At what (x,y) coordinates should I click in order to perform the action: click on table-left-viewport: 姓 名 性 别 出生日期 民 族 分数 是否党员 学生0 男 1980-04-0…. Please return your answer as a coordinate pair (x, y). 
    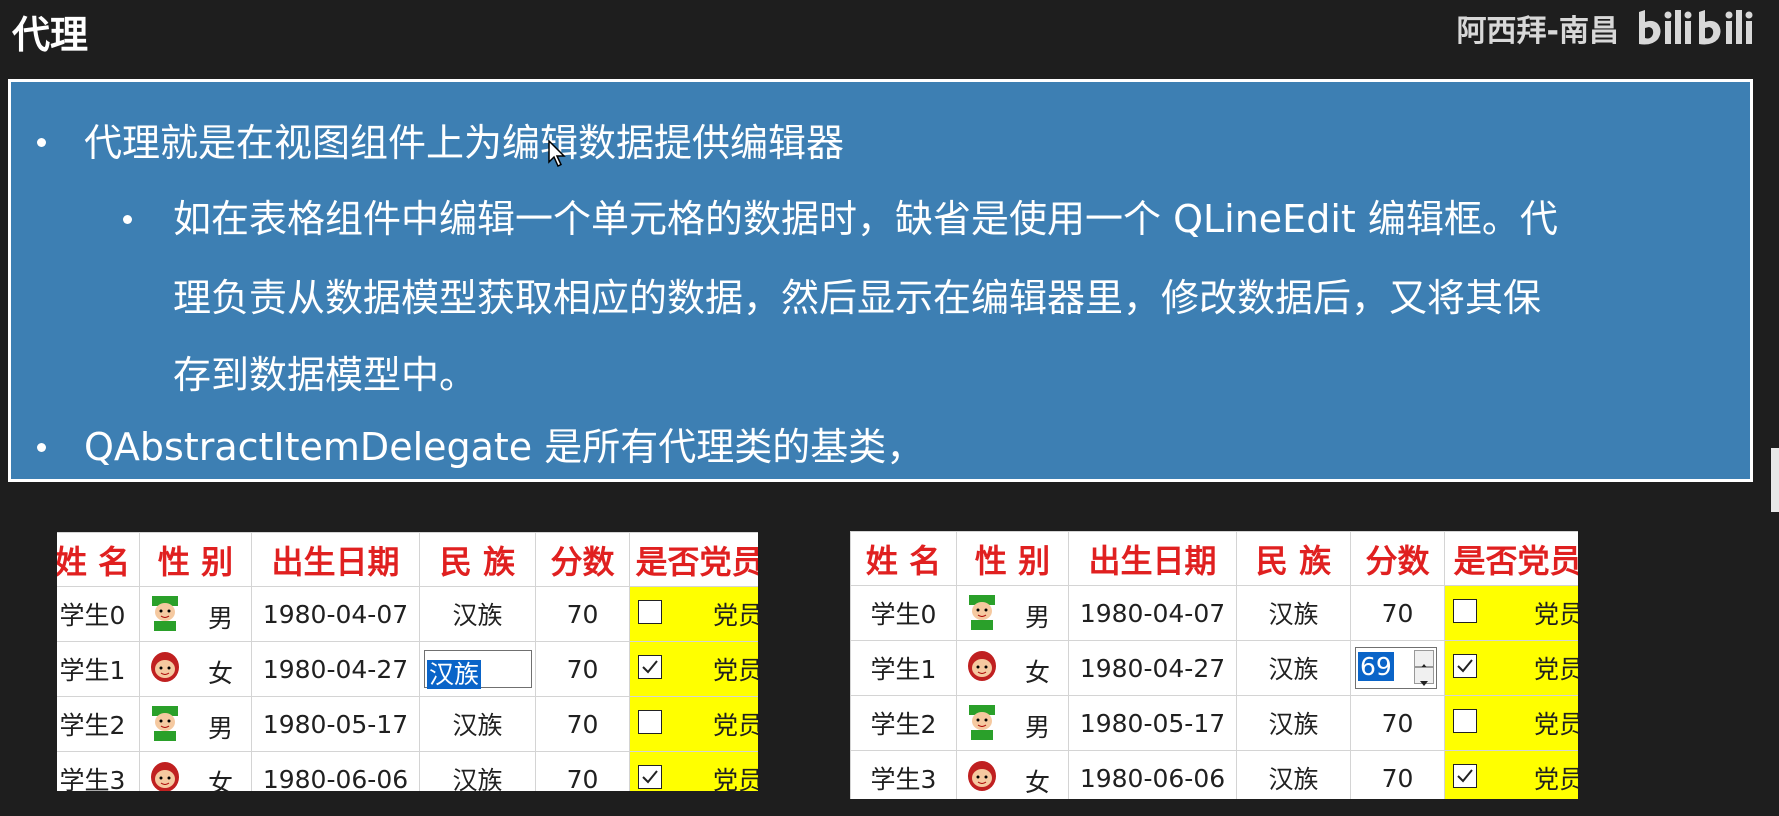
    Looking at the image, I should click on (407, 661).